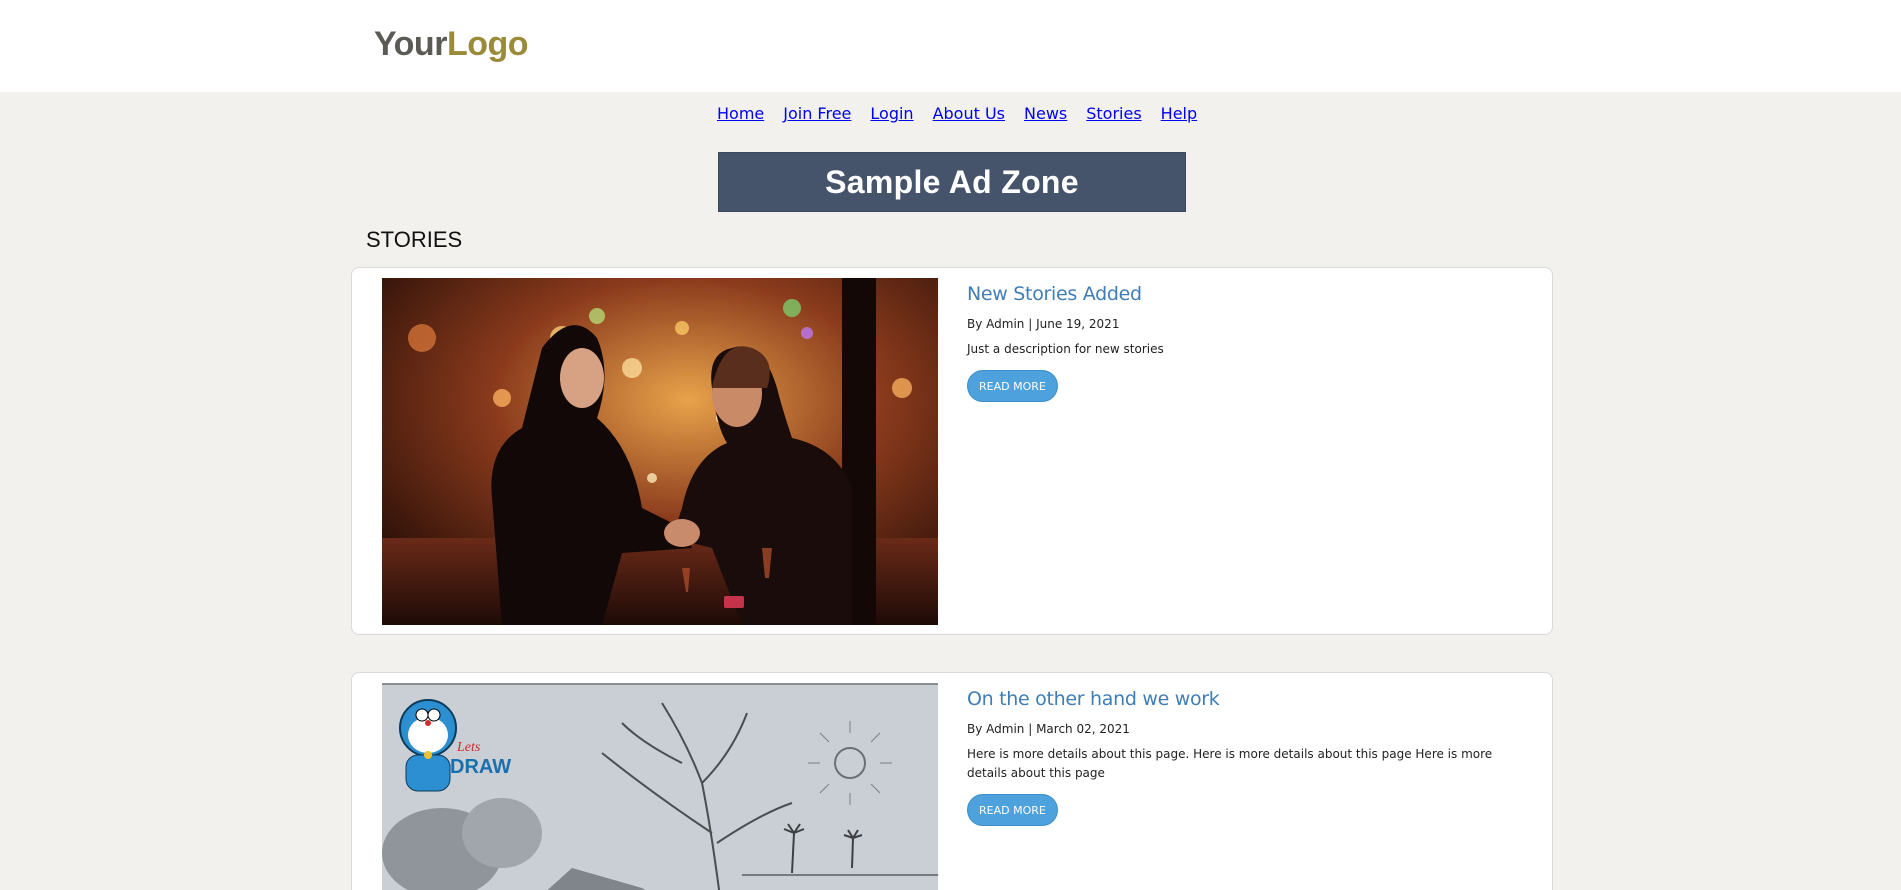 This screenshot has height=890, width=1901. I want to click on nav-join-free: Join Free, so click(817, 113).